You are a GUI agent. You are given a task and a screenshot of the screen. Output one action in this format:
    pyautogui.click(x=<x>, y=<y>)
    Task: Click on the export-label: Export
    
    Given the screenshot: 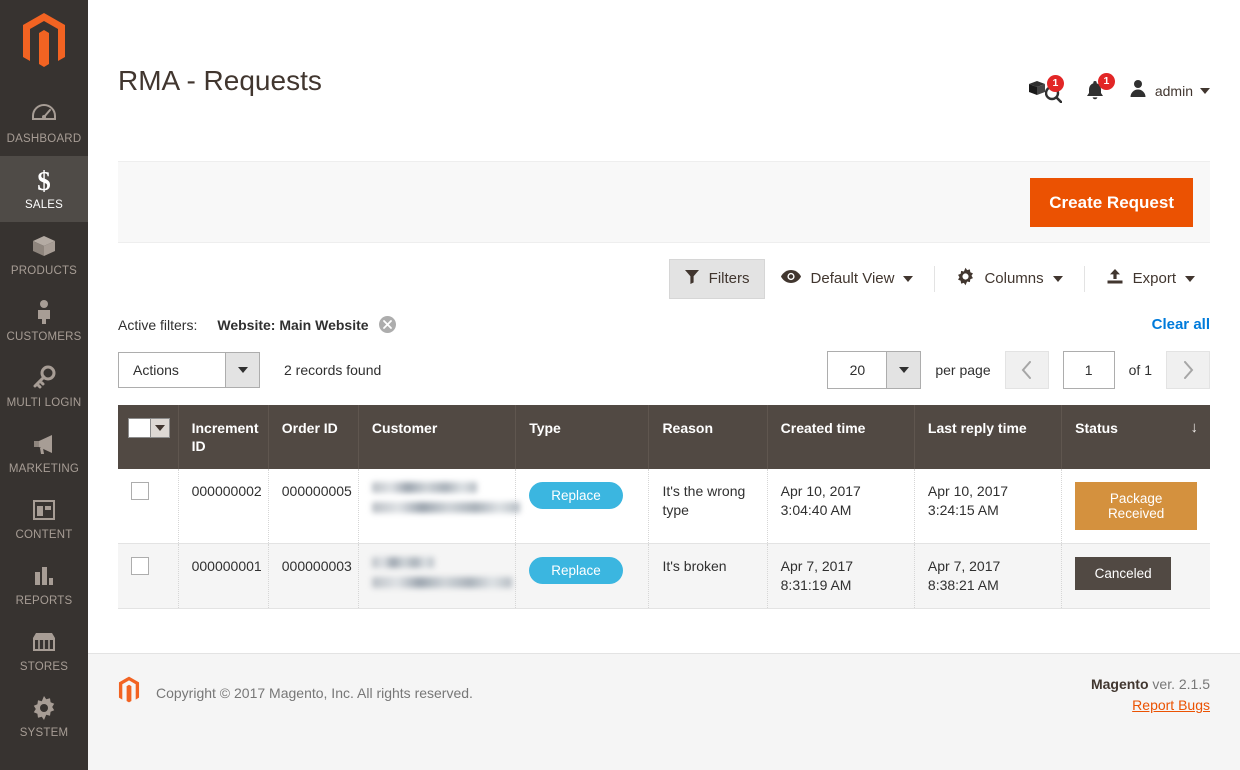 What is the action you would take?
    pyautogui.click(x=1154, y=278)
    